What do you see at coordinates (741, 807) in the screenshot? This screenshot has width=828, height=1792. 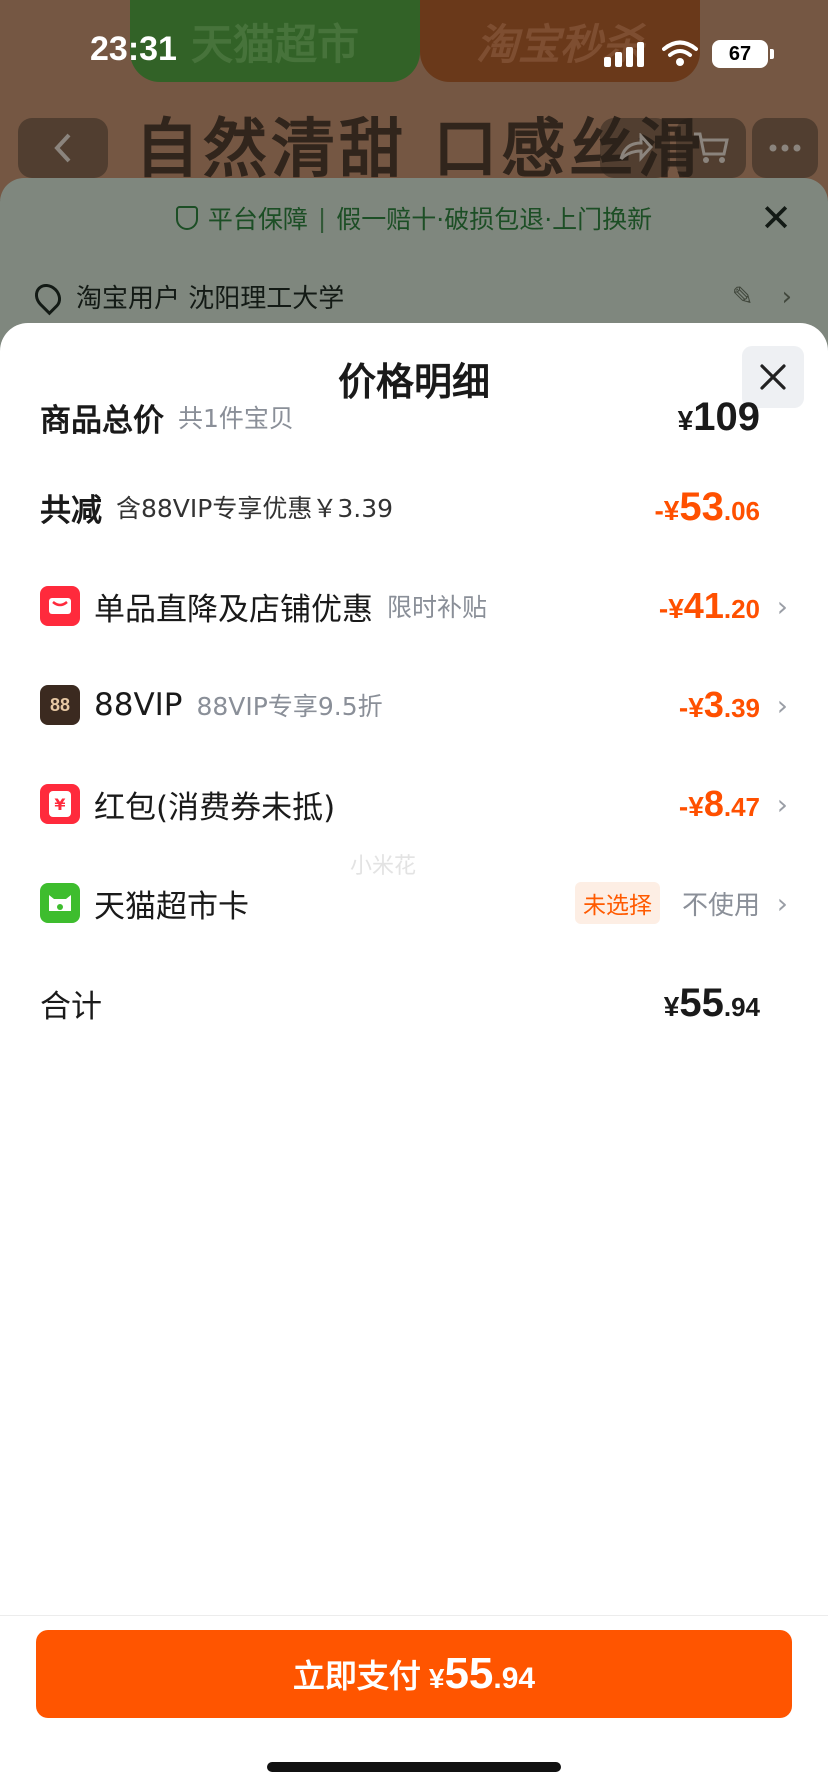 I see `amount-dec: .47` at bounding box center [741, 807].